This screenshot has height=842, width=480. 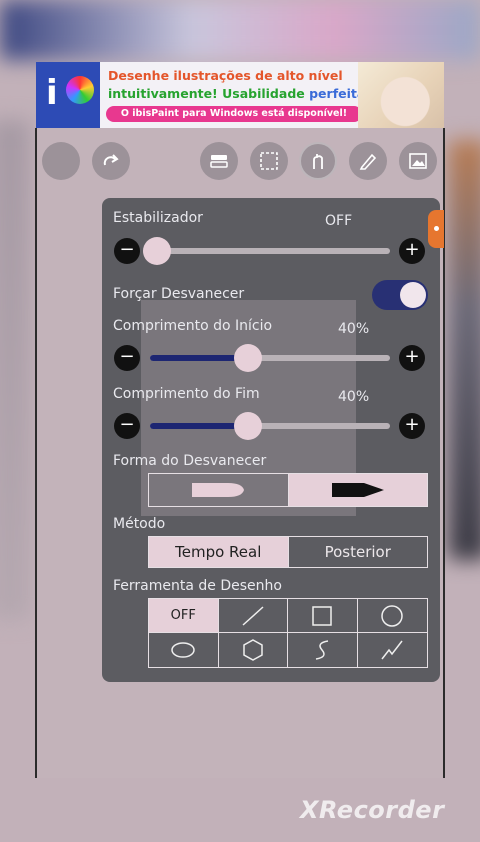 I want to click on layer-icon, so click(x=219, y=161).